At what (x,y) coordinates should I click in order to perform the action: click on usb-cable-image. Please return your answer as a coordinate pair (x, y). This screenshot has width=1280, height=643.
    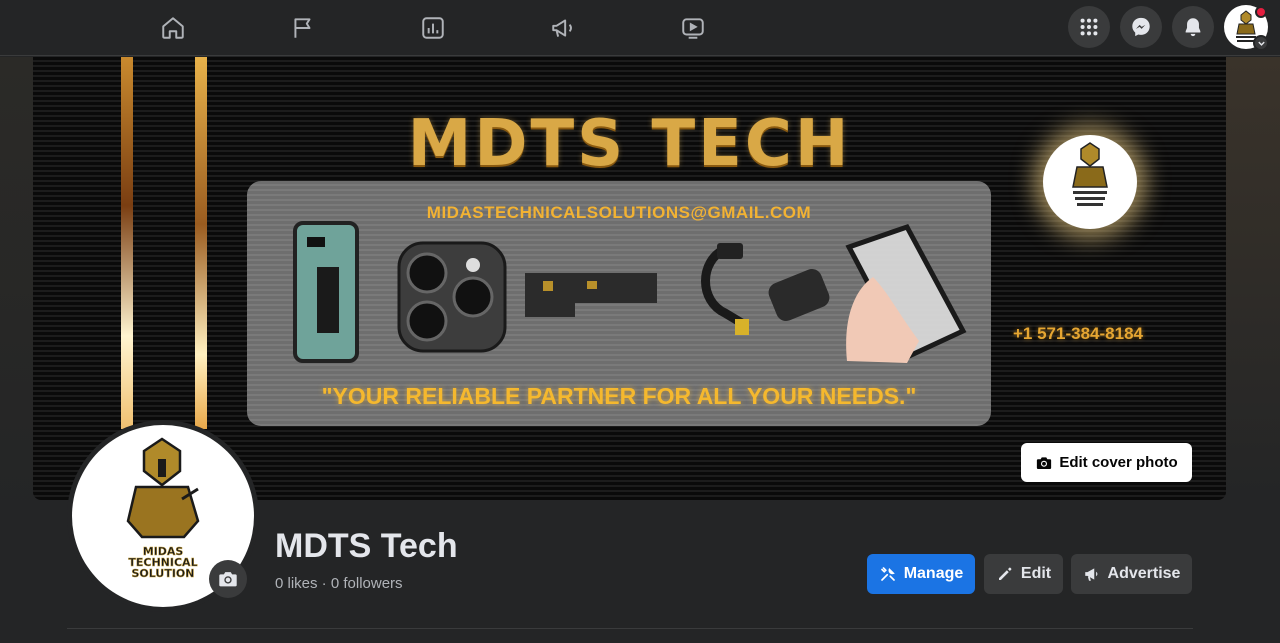
    Looking at the image, I should click on (724, 286).